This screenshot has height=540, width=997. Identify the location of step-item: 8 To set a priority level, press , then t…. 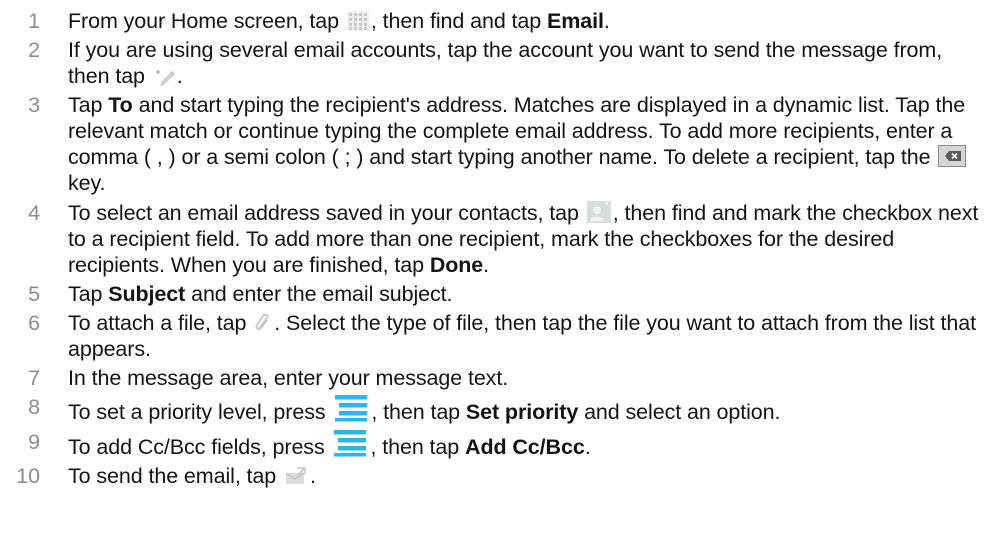
(498, 409).